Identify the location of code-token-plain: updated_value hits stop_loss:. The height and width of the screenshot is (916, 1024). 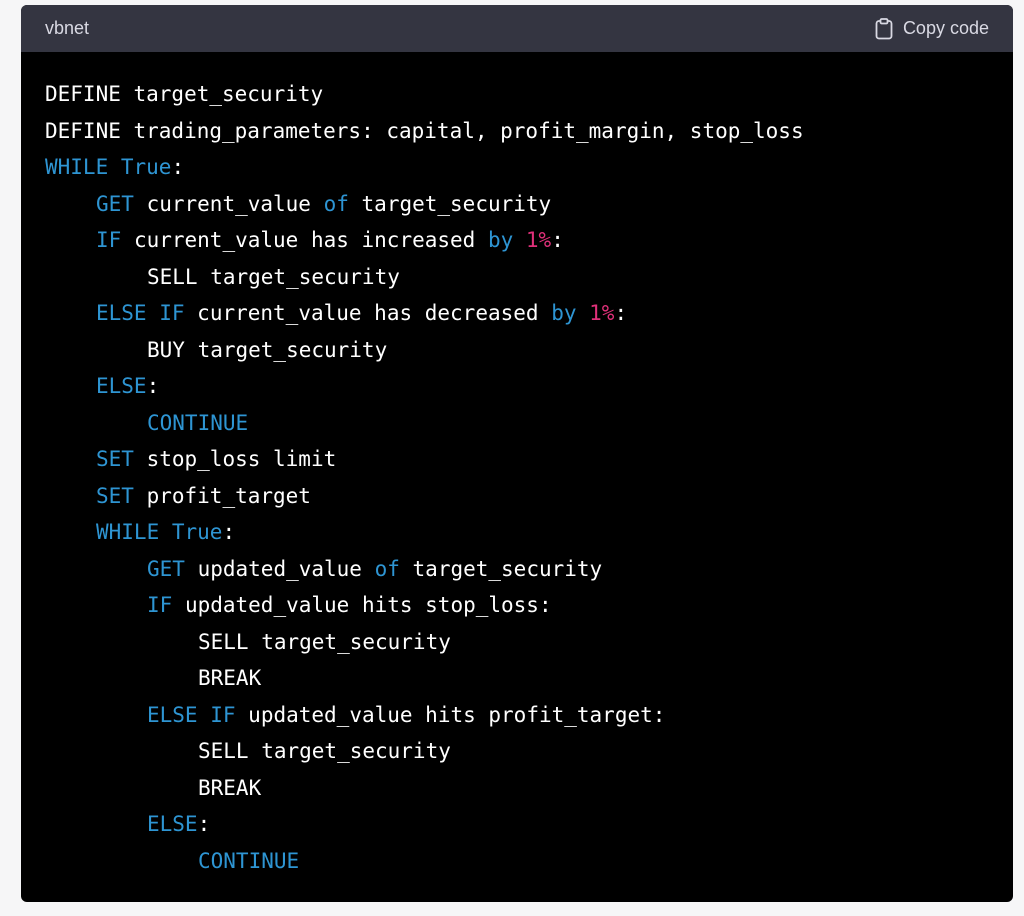
(362, 605).